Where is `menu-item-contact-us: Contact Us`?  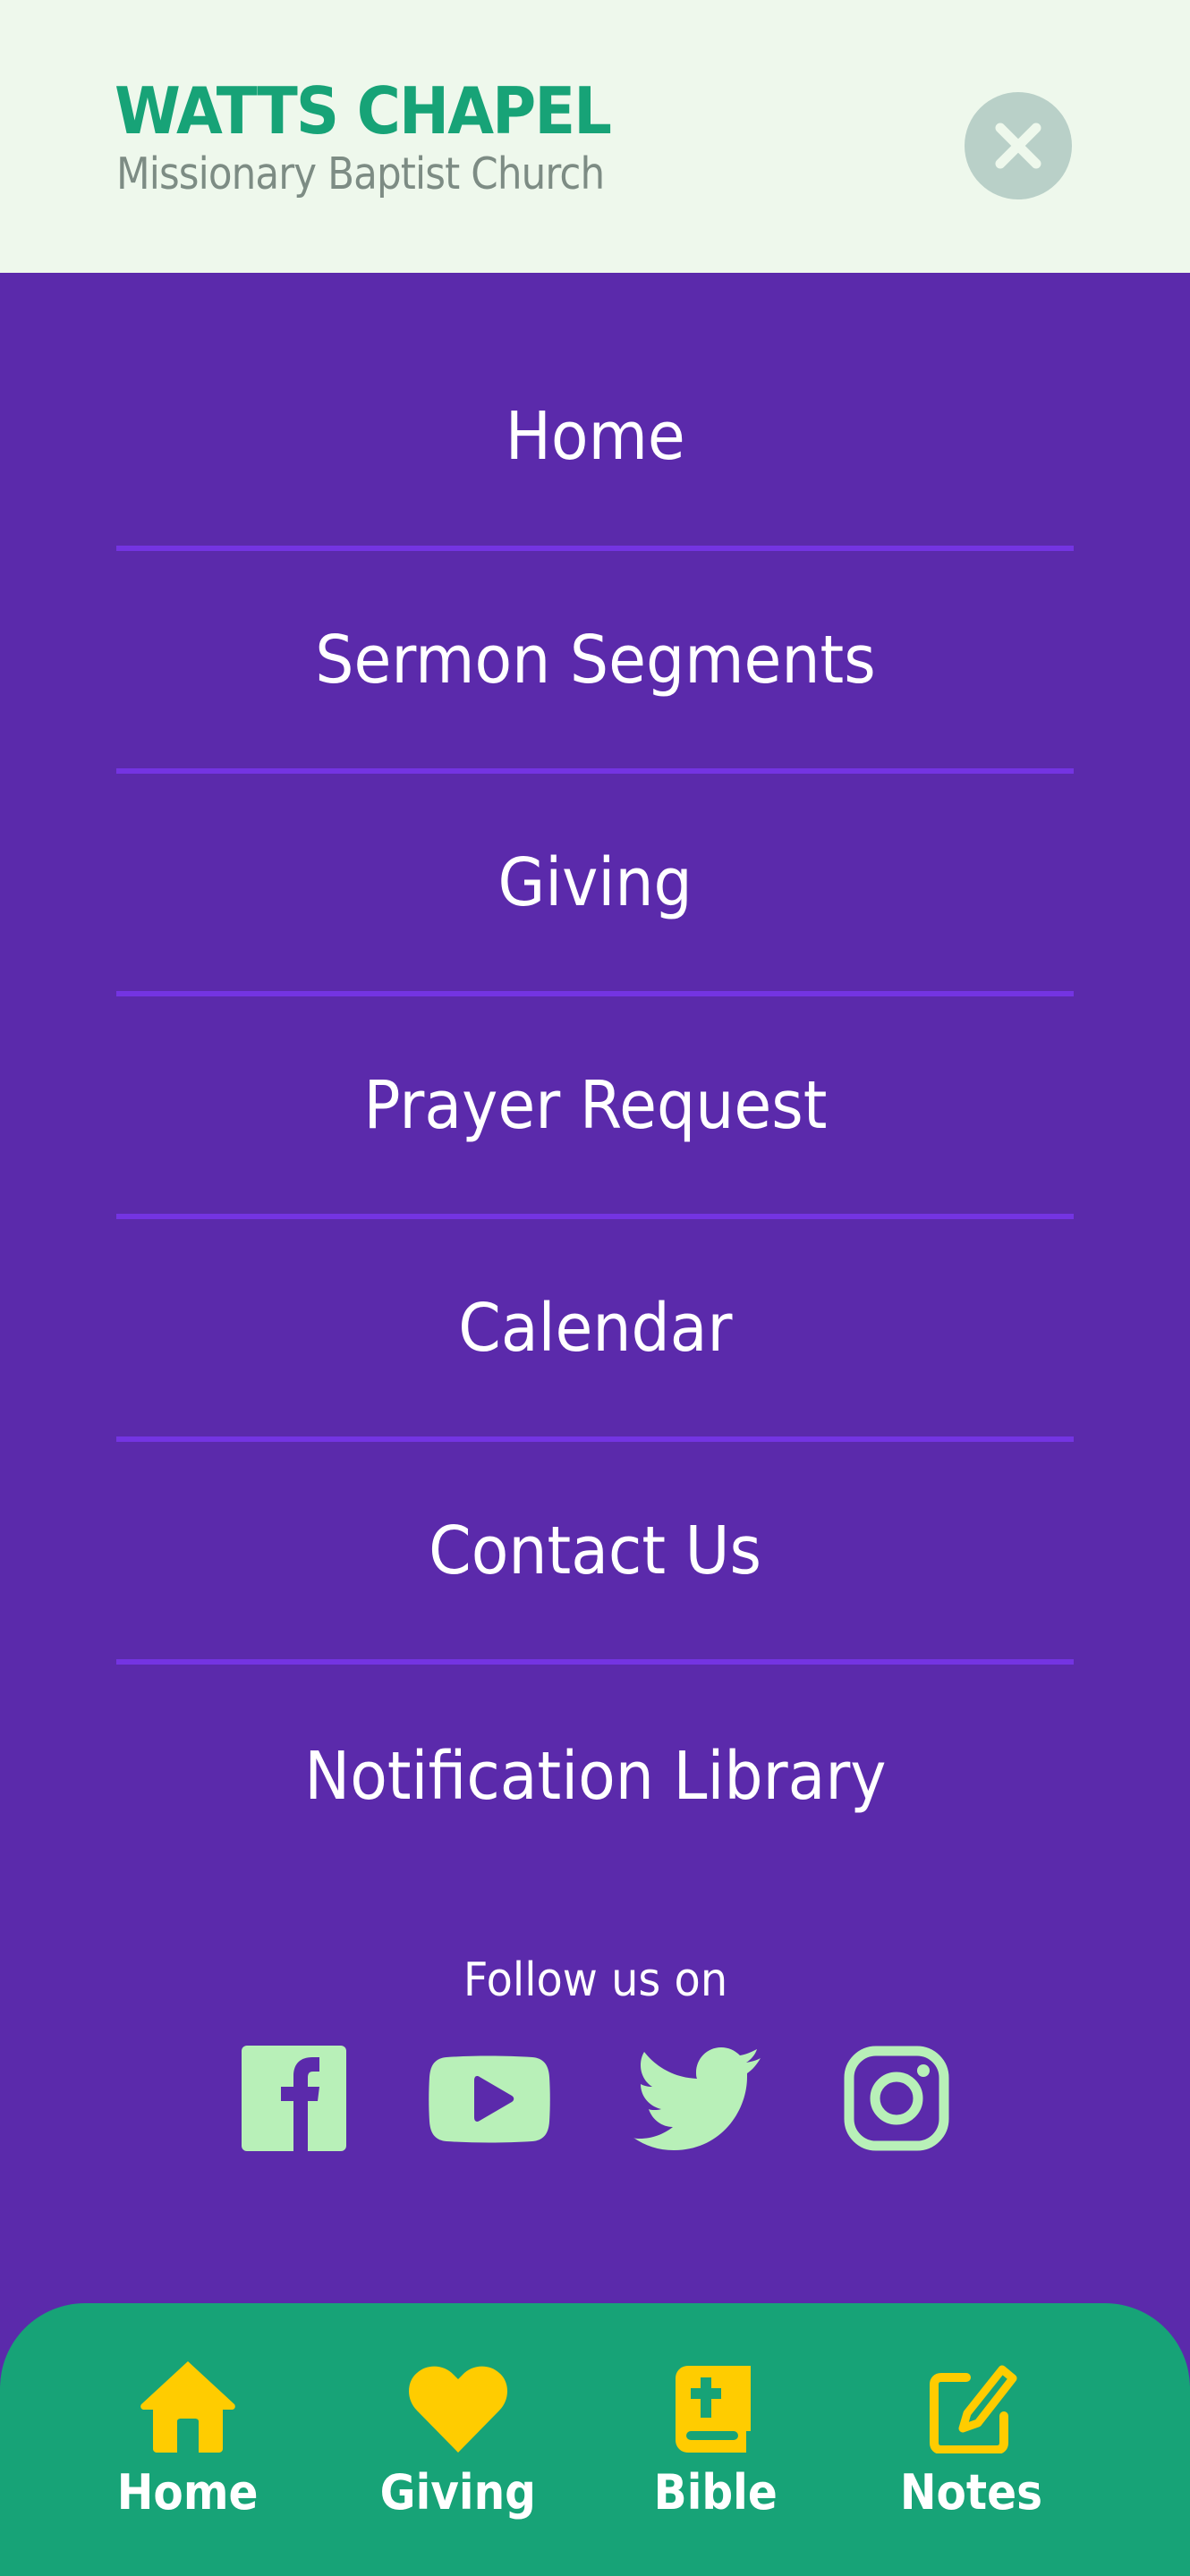
menu-item-contact-us: Contact Us is located at coordinates (595, 1553).